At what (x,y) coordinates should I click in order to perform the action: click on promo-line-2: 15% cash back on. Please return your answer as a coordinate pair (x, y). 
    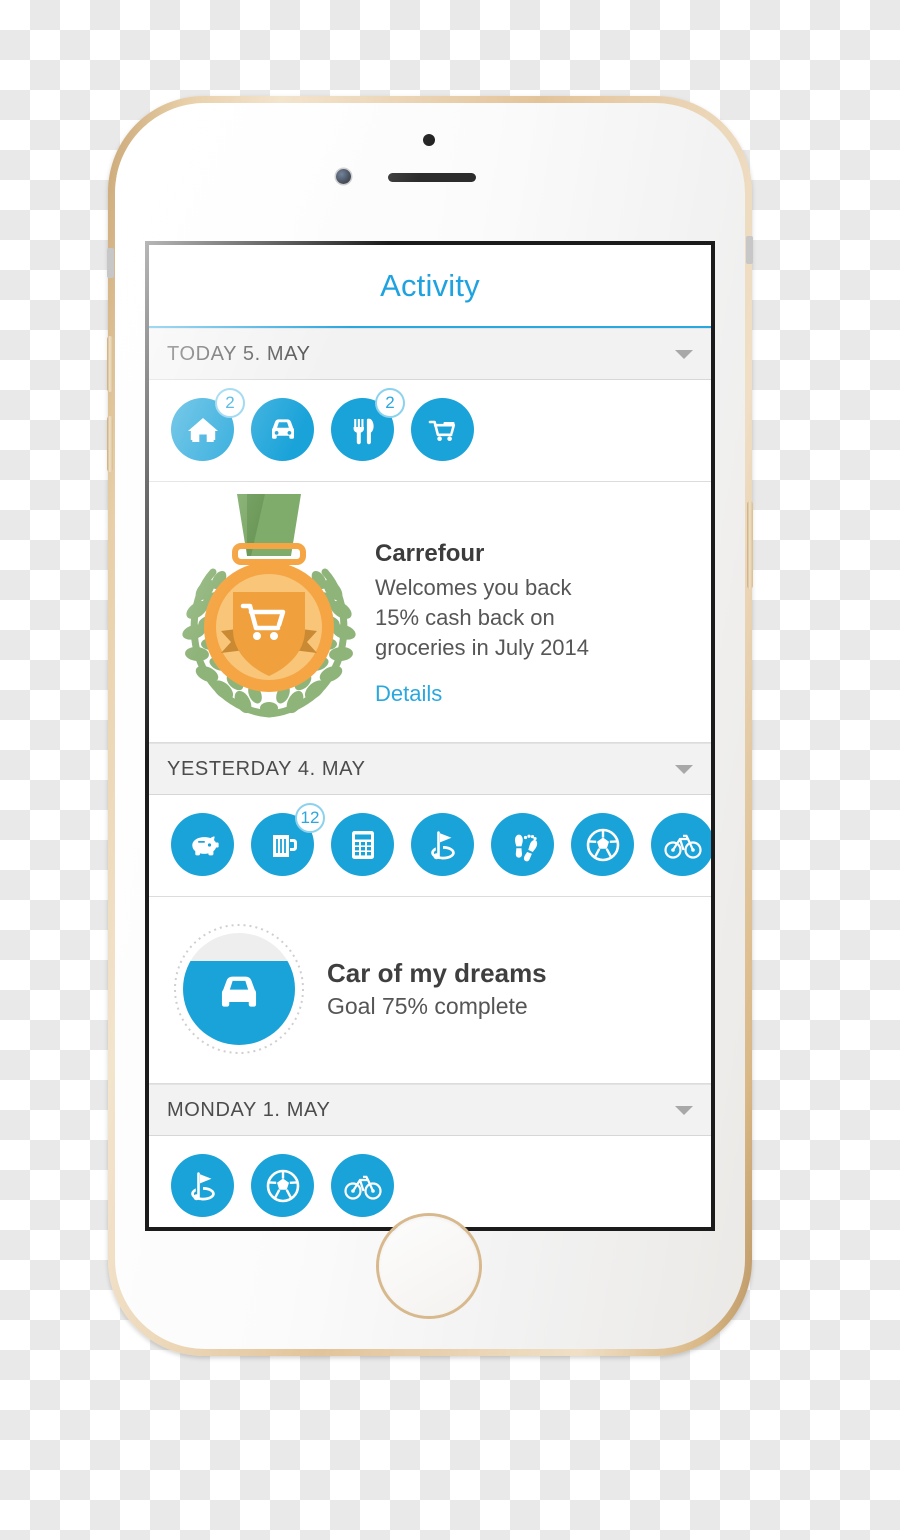
    Looking at the image, I should click on (465, 617).